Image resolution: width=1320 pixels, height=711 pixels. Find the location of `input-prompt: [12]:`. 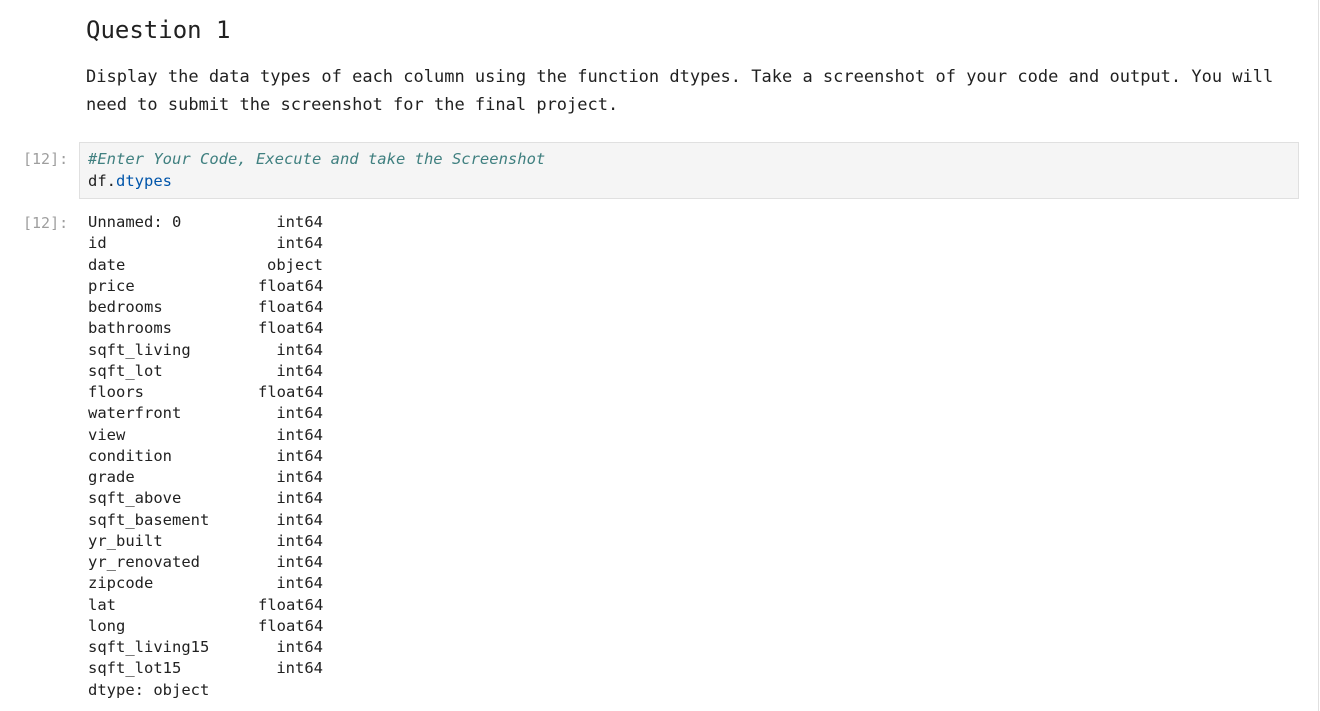

input-prompt: [12]: is located at coordinates (46, 159).